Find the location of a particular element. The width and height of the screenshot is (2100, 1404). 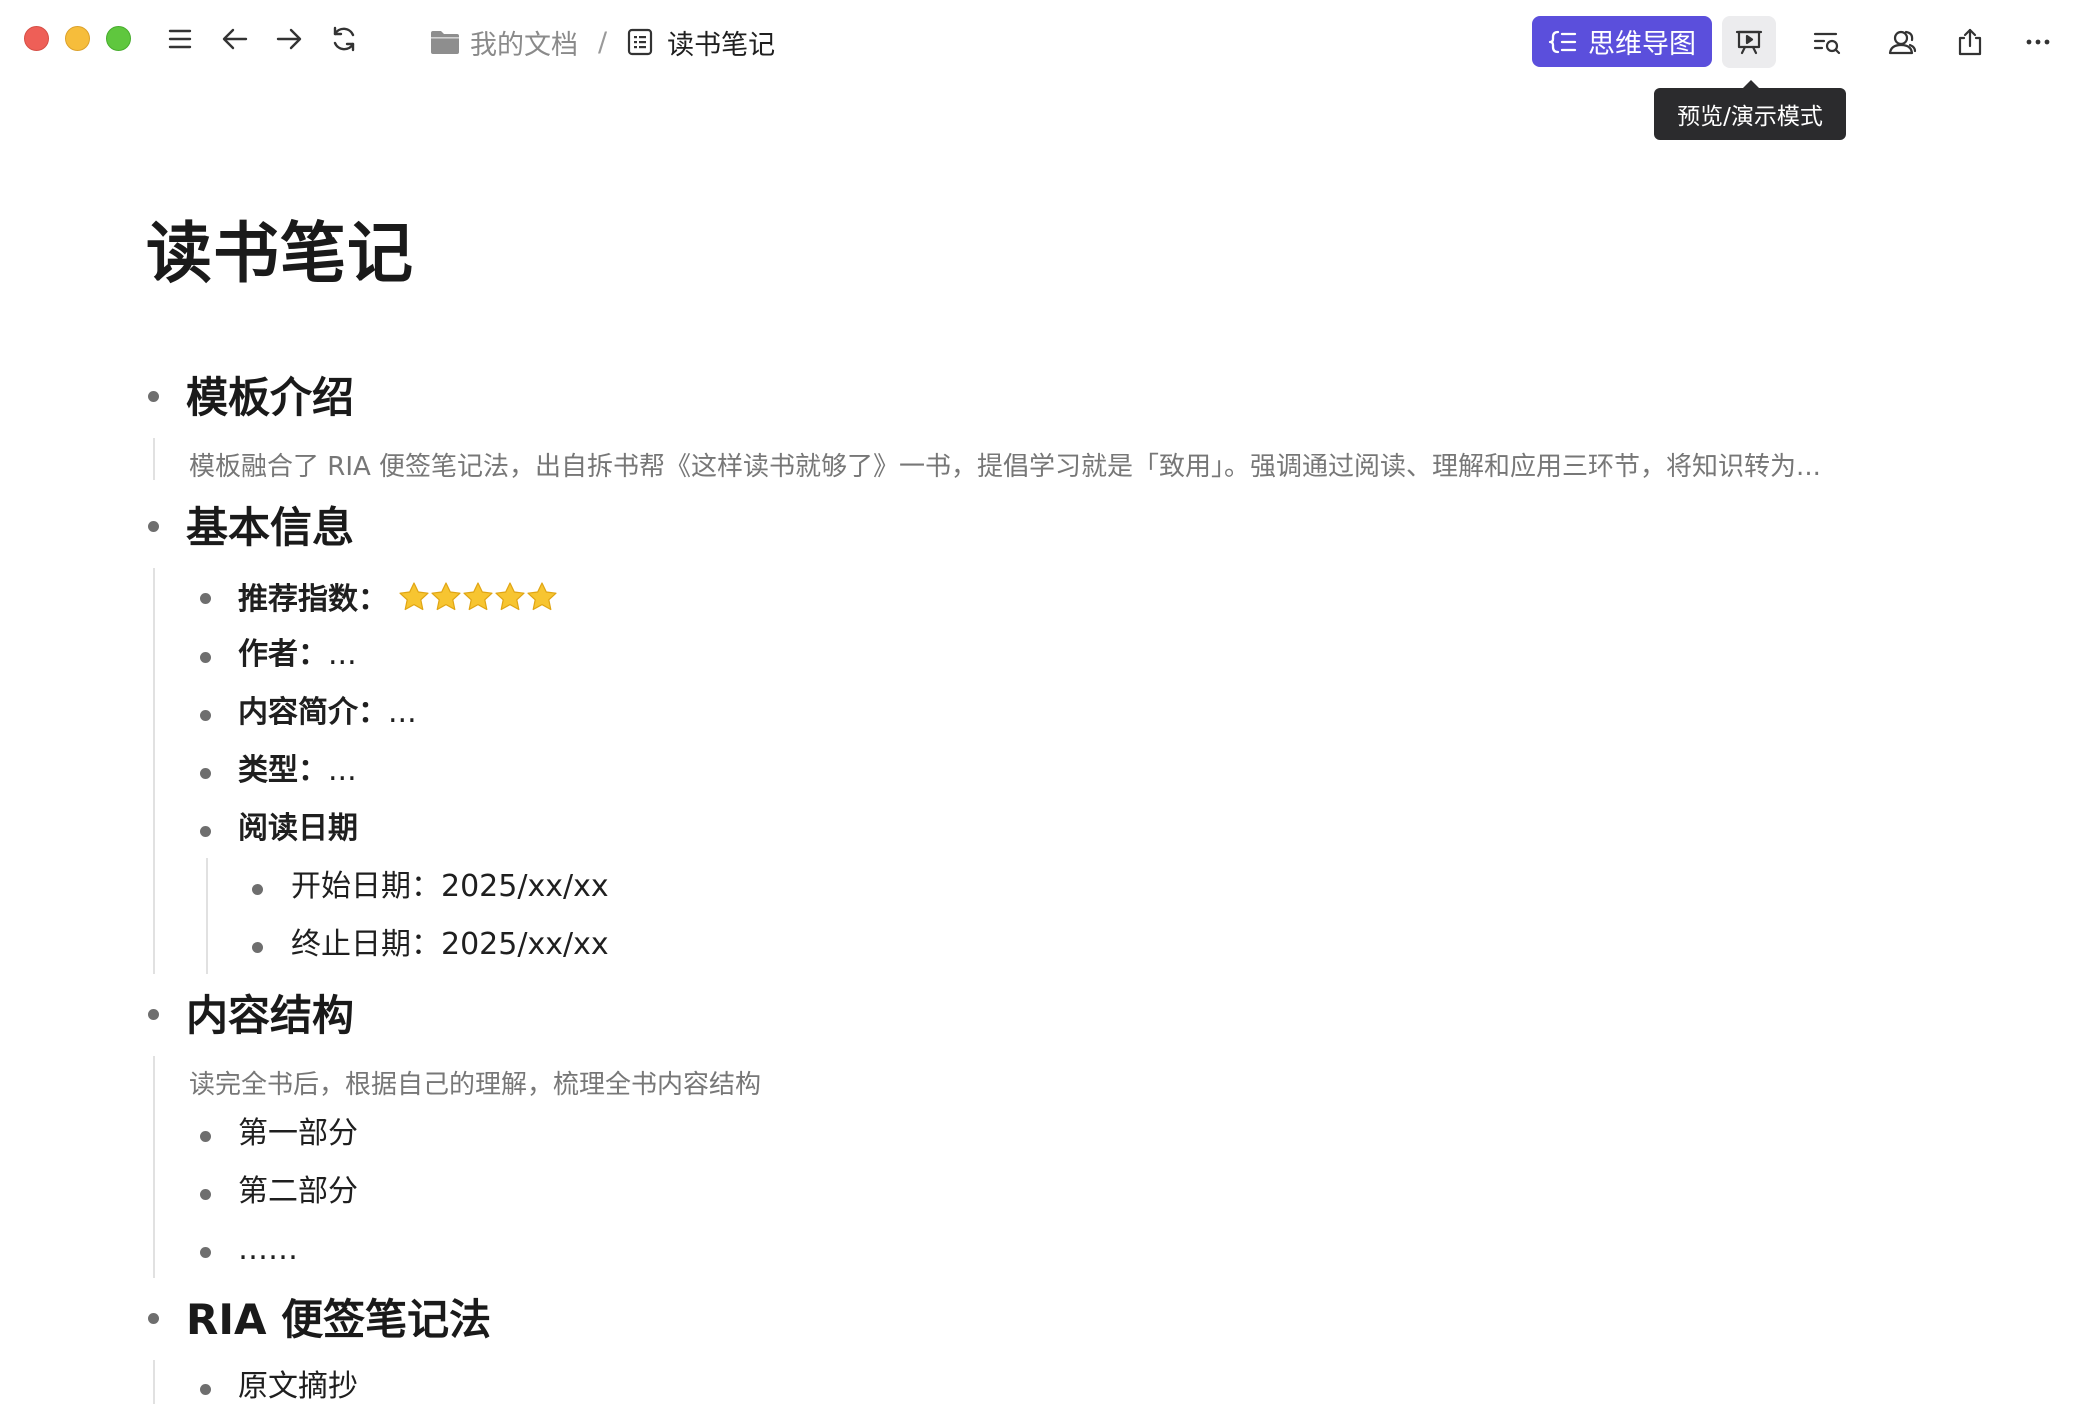

list-item: 终止日期：2025/xx/xx is located at coordinates (450, 945).